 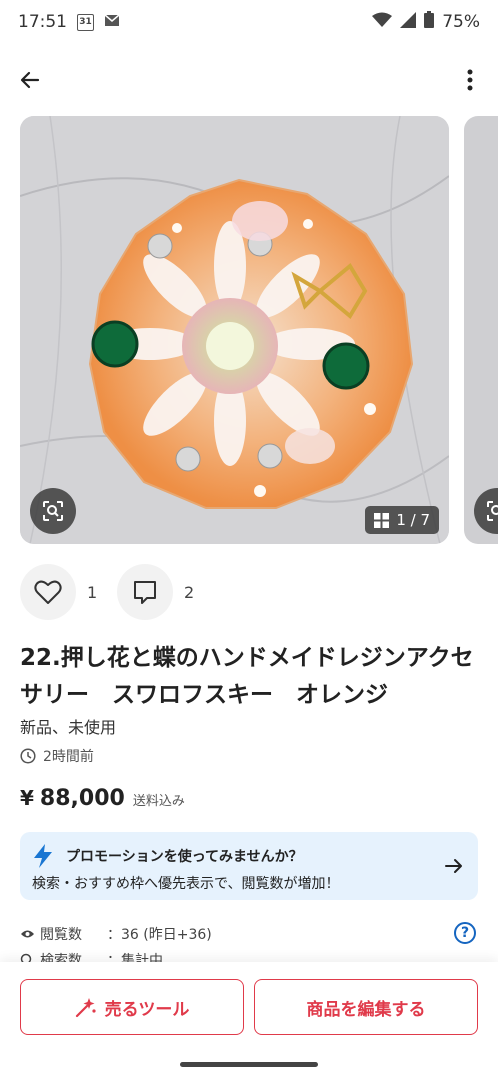 I want to click on comment-icon, so click(x=145, y=592).